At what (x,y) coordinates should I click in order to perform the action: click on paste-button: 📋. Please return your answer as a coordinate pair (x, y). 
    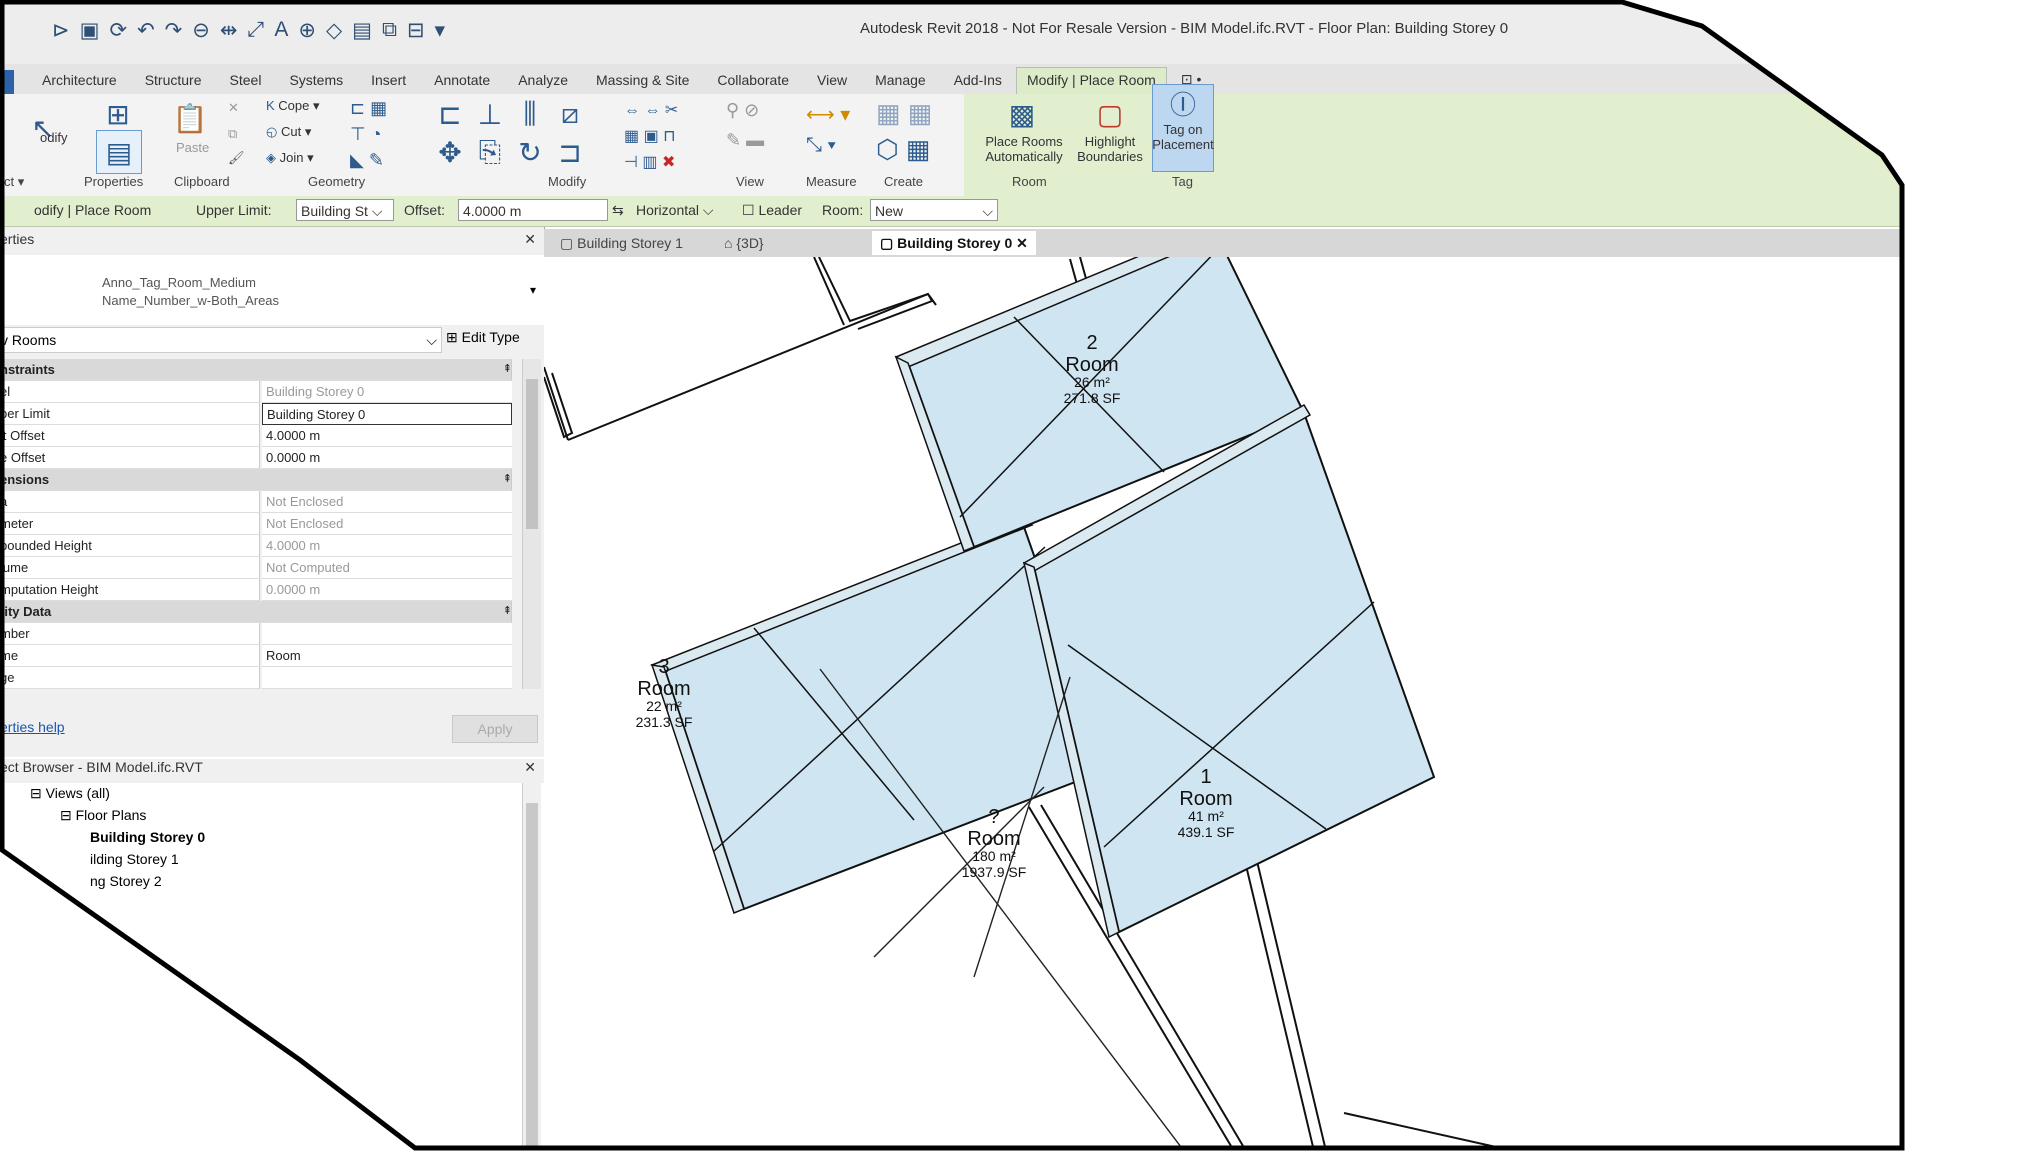
    Looking at the image, I should click on (190, 118).